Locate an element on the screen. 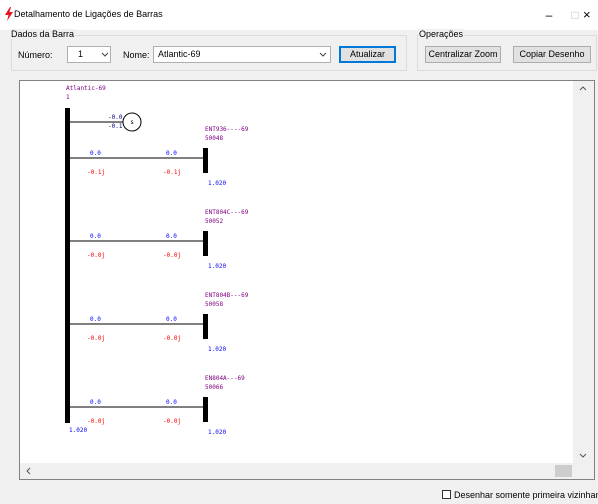 This screenshot has height=504, width=598. branch-bus-name: ENT936----69 is located at coordinates (227, 129).